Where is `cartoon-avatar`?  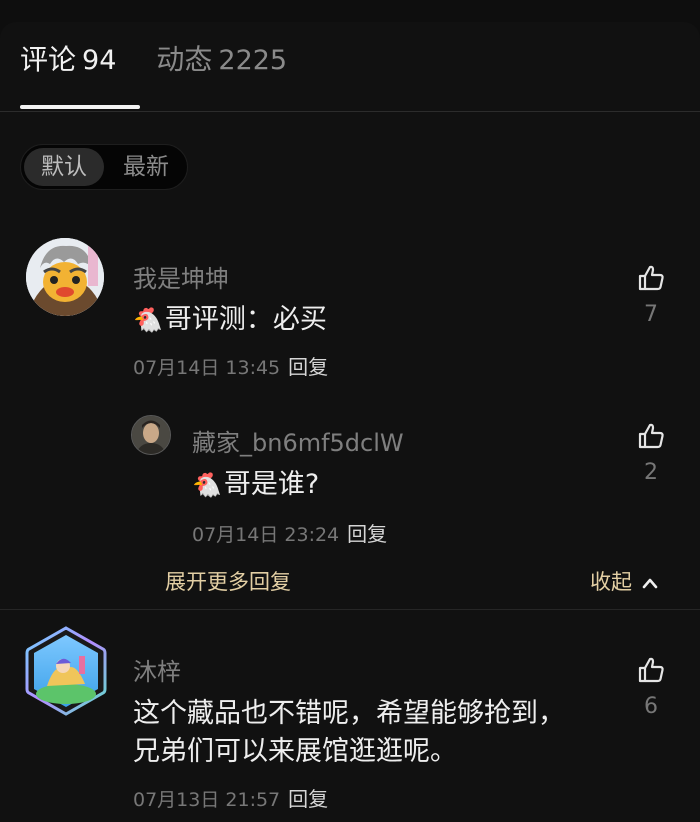 cartoon-avatar is located at coordinates (65, 277).